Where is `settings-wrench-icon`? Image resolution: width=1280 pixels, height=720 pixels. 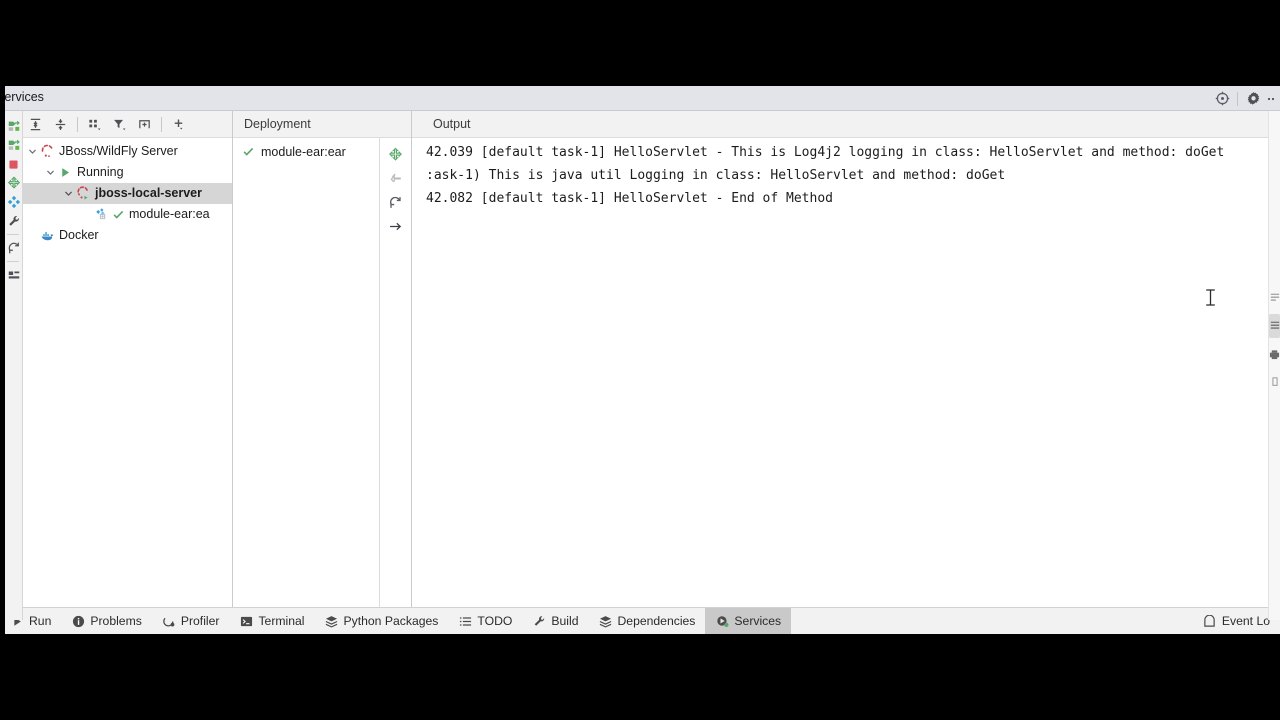
settings-wrench-icon is located at coordinates (13, 221).